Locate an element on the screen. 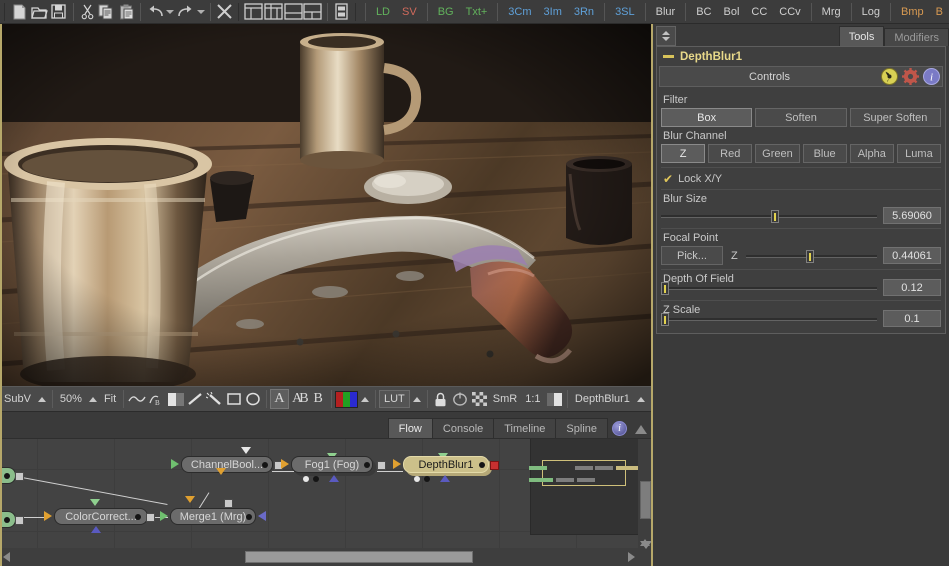 The width and height of the screenshot is (949, 566). tool-shortcut-blur: Blur is located at coordinates (666, 12).